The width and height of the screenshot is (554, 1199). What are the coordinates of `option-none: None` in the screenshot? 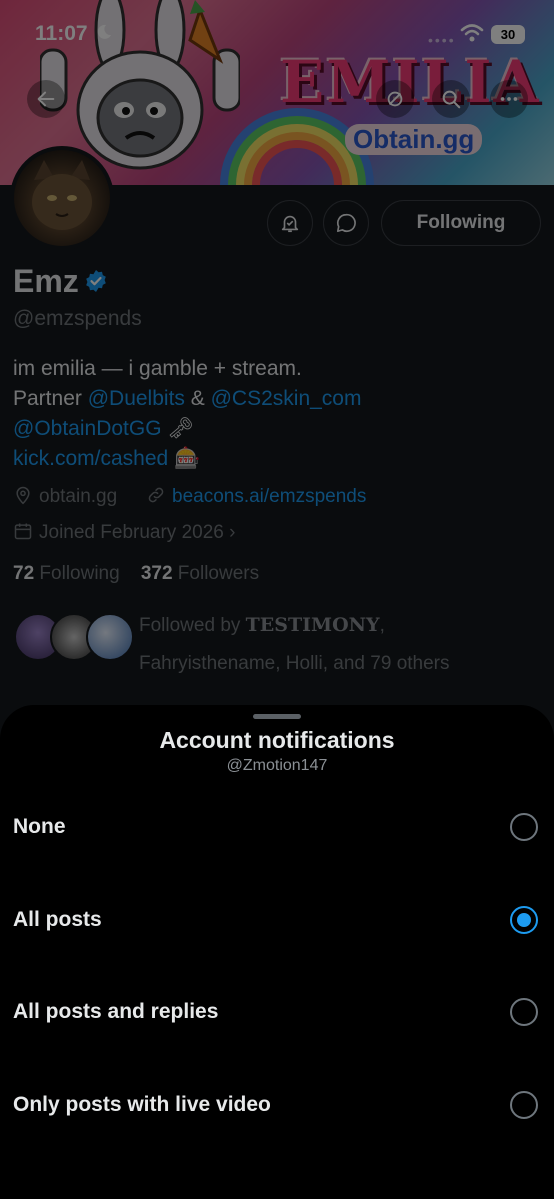 It's located at (277, 827).